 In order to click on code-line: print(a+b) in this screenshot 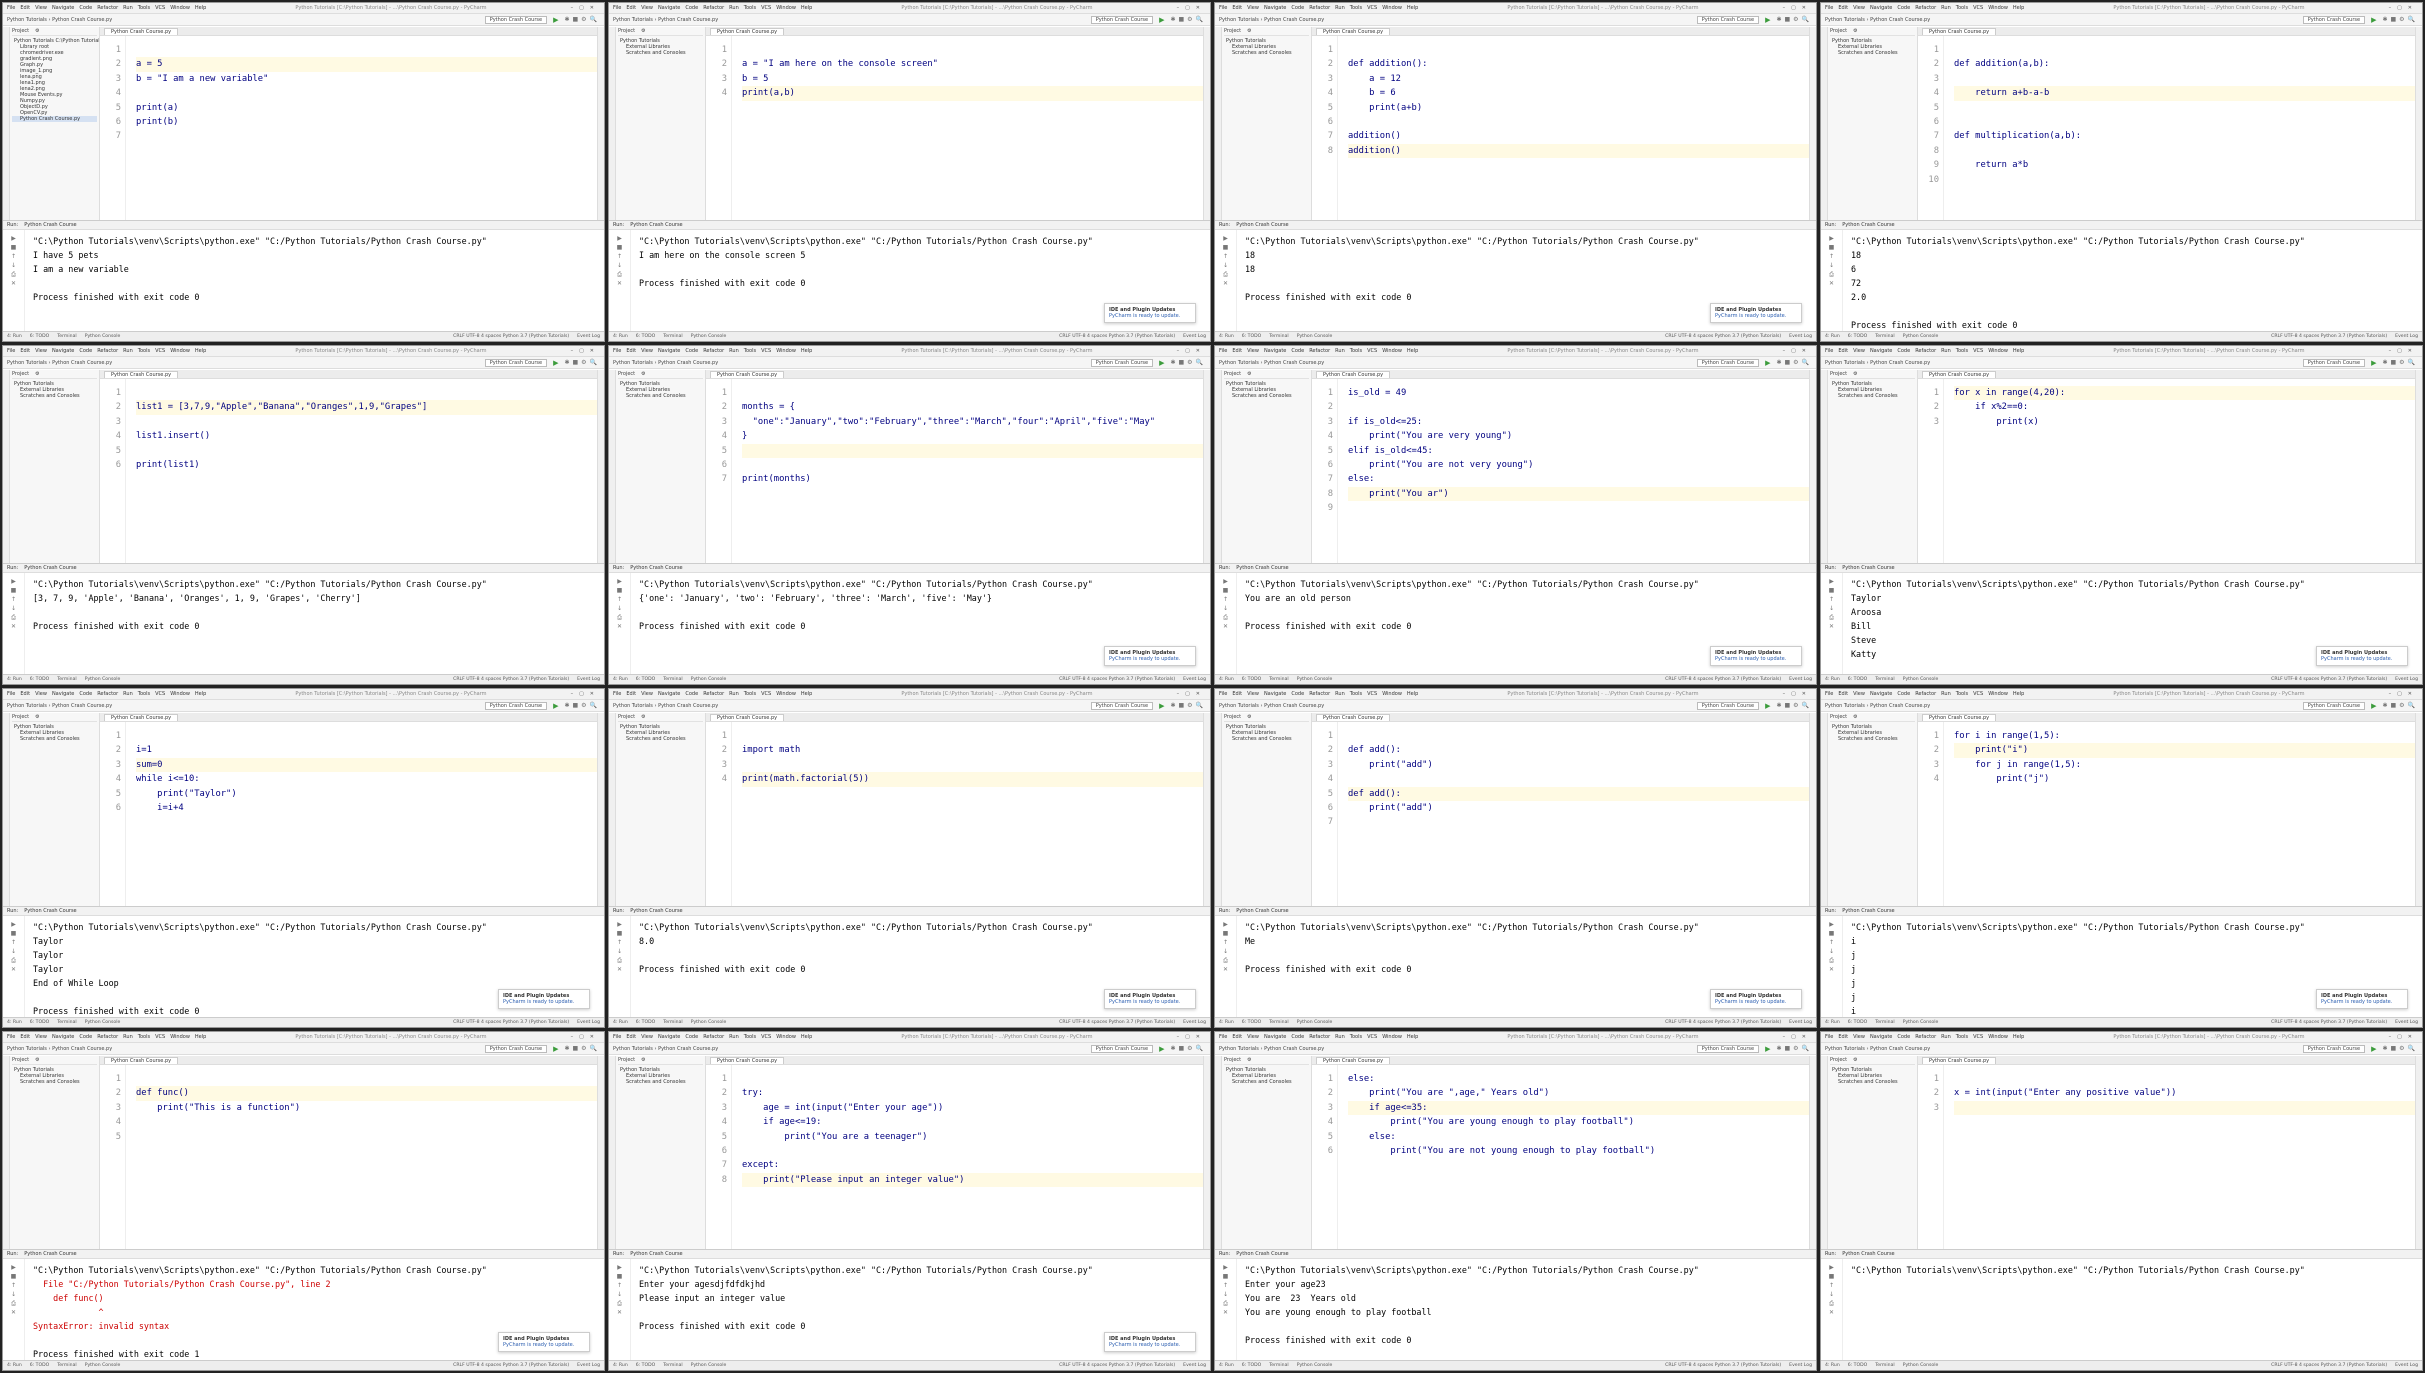, I will do `click(1578, 108)`.